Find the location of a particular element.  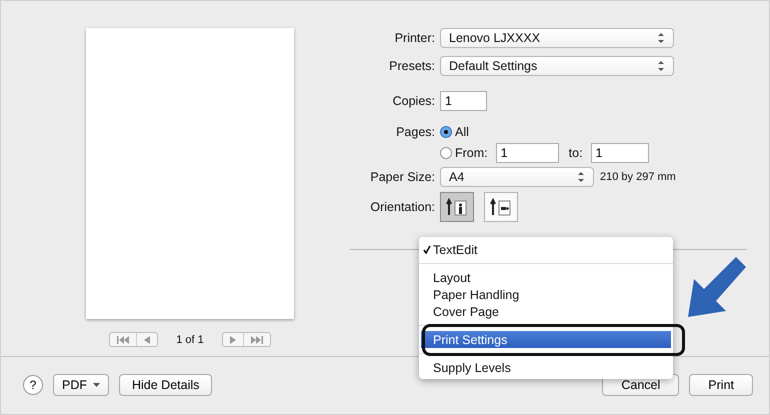

menu-item: Print Settings is located at coordinates (546, 339).